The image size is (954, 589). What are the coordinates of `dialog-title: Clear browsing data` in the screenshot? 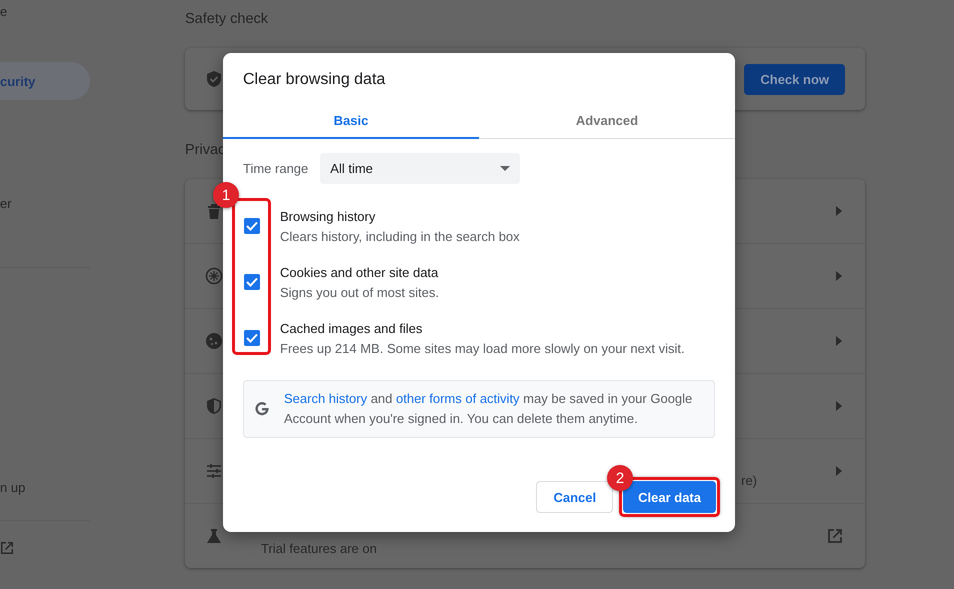 It's located at (314, 80).